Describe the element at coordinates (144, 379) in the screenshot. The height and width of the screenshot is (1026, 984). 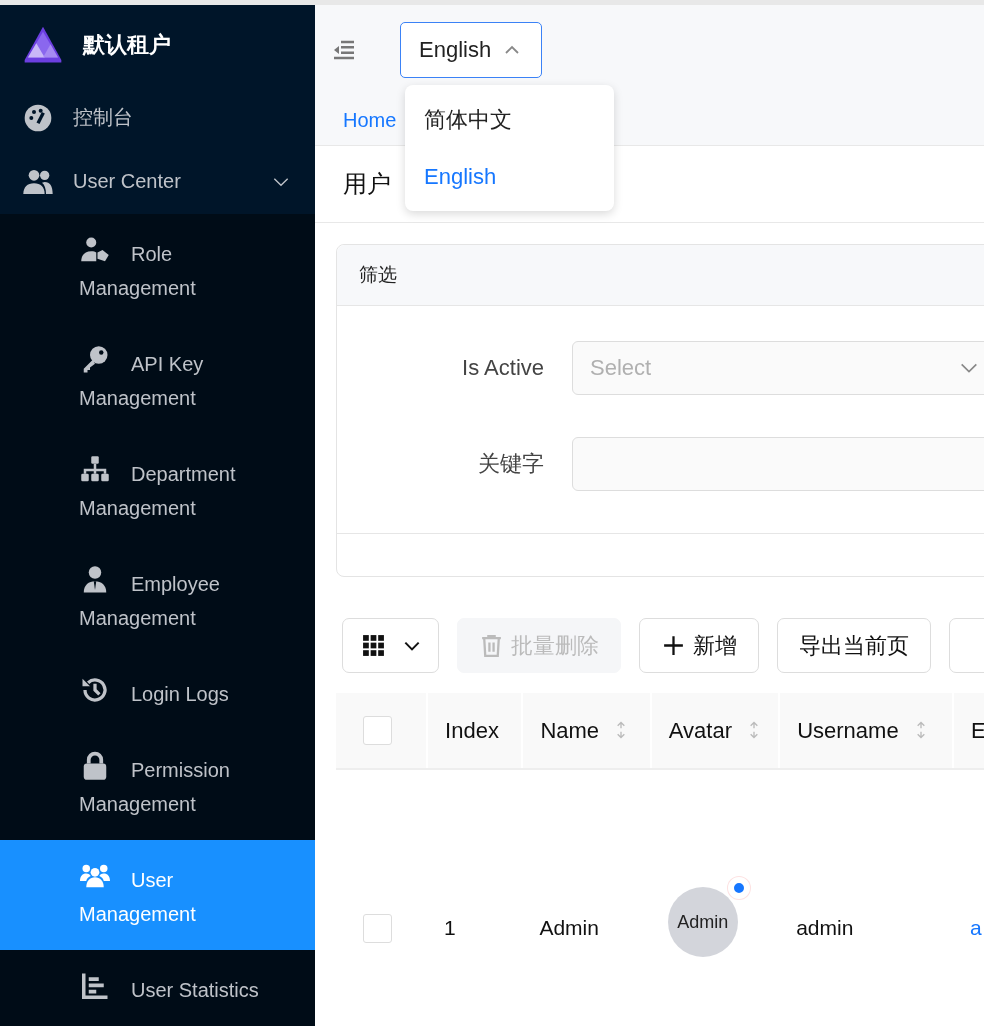
I see `menu-item: API Key Management` at that location.